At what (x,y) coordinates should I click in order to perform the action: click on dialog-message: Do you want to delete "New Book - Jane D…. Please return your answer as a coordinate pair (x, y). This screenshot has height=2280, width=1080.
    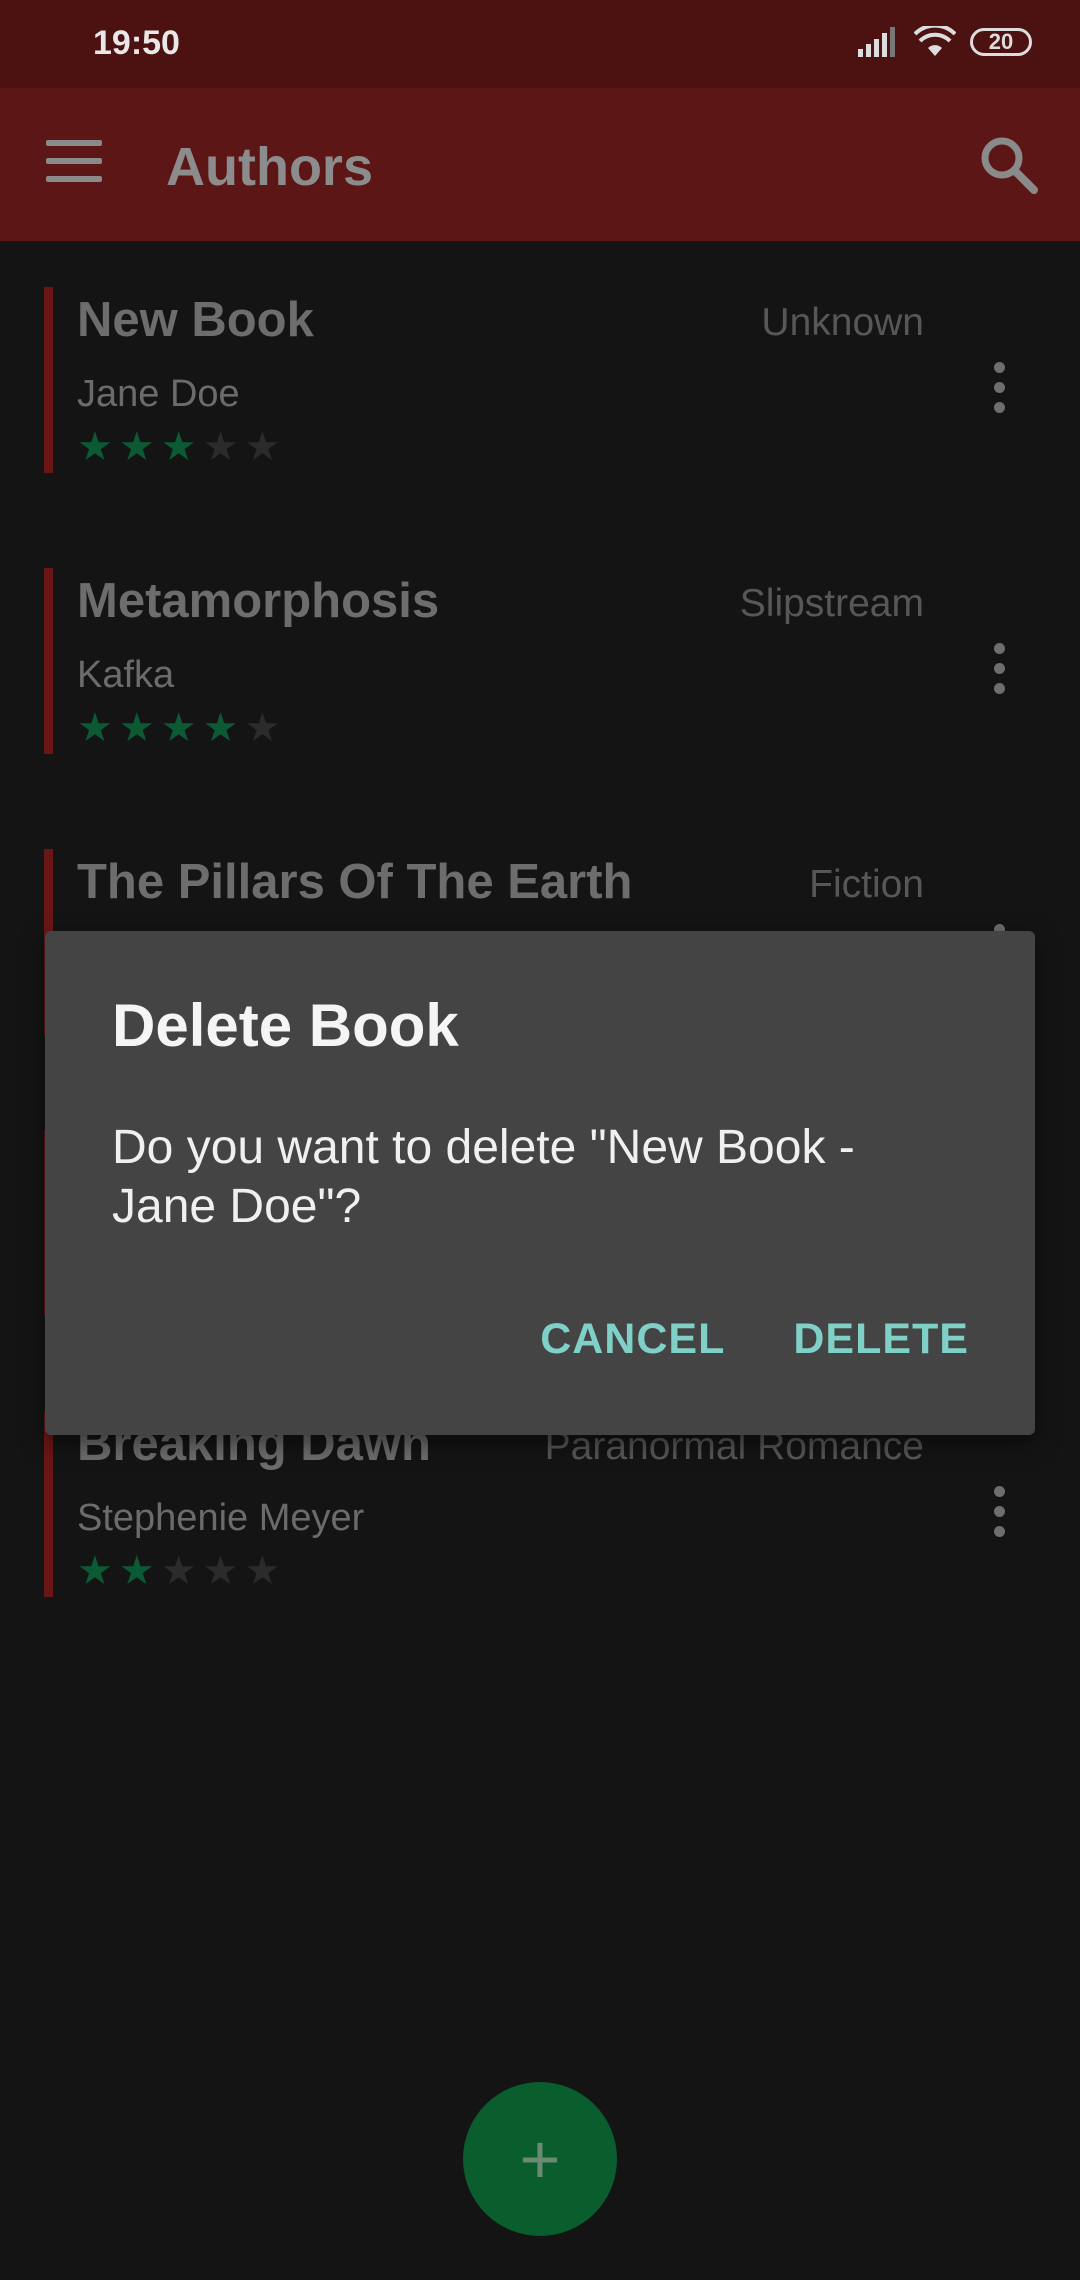
    Looking at the image, I should click on (483, 1177).